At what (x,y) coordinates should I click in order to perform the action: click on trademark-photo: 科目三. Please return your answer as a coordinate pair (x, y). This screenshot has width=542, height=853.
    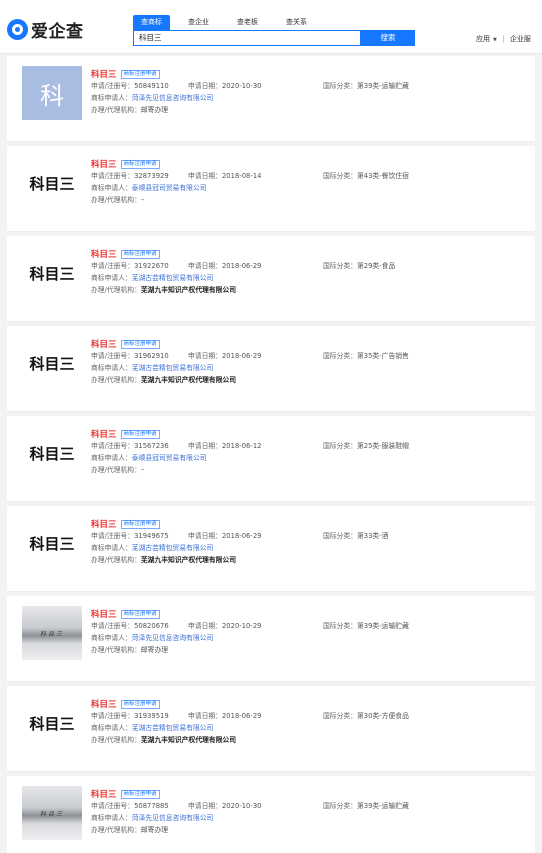
    Looking at the image, I should click on (51, 814).